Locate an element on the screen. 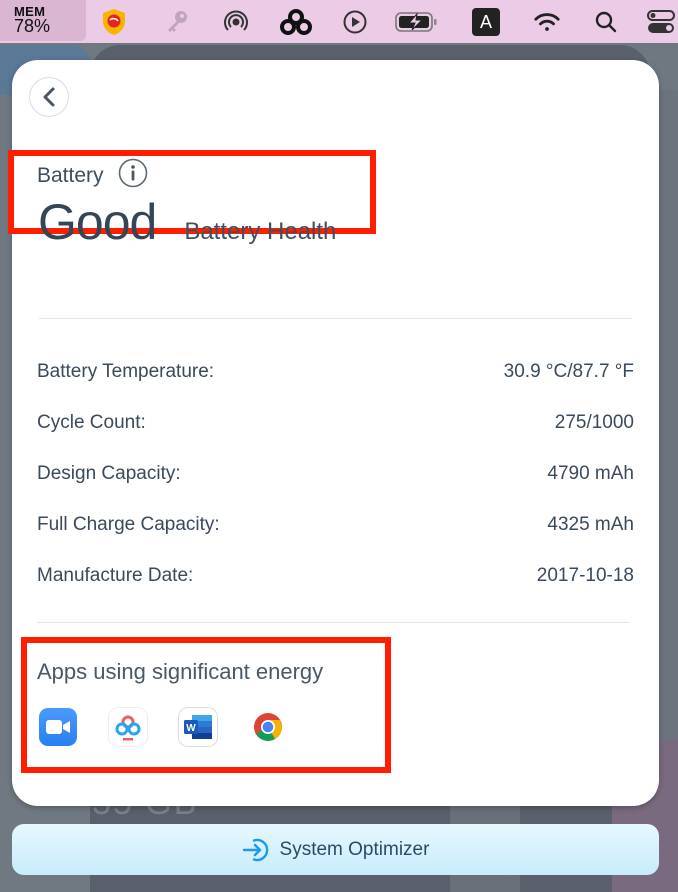 The height and width of the screenshot is (892, 678). spotlight-search-icon is located at coordinates (606, 22).